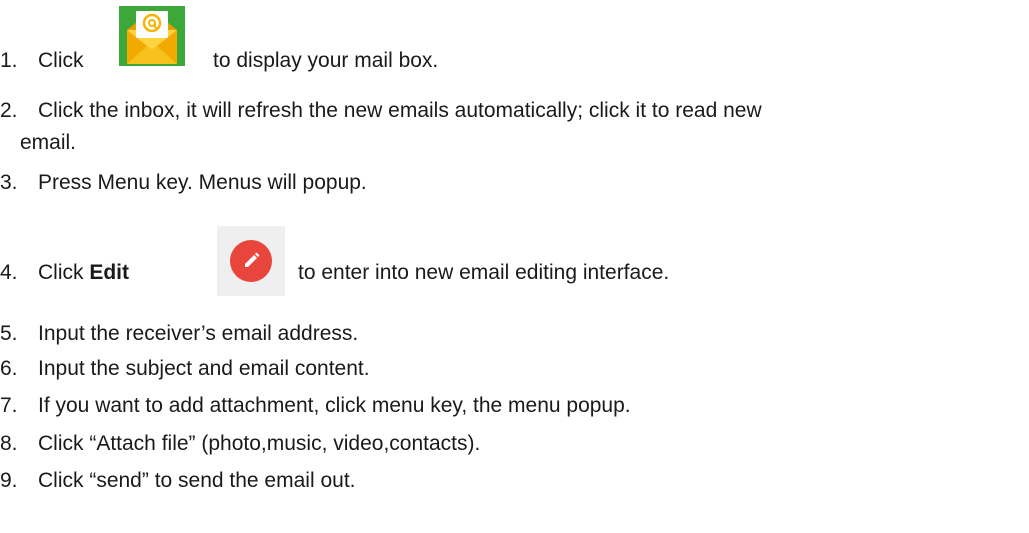 This screenshot has height=533, width=1029. What do you see at coordinates (202, 182) in the screenshot?
I see `step-text: Press Menu key. Menus will popup.` at bounding box center [202, 182].